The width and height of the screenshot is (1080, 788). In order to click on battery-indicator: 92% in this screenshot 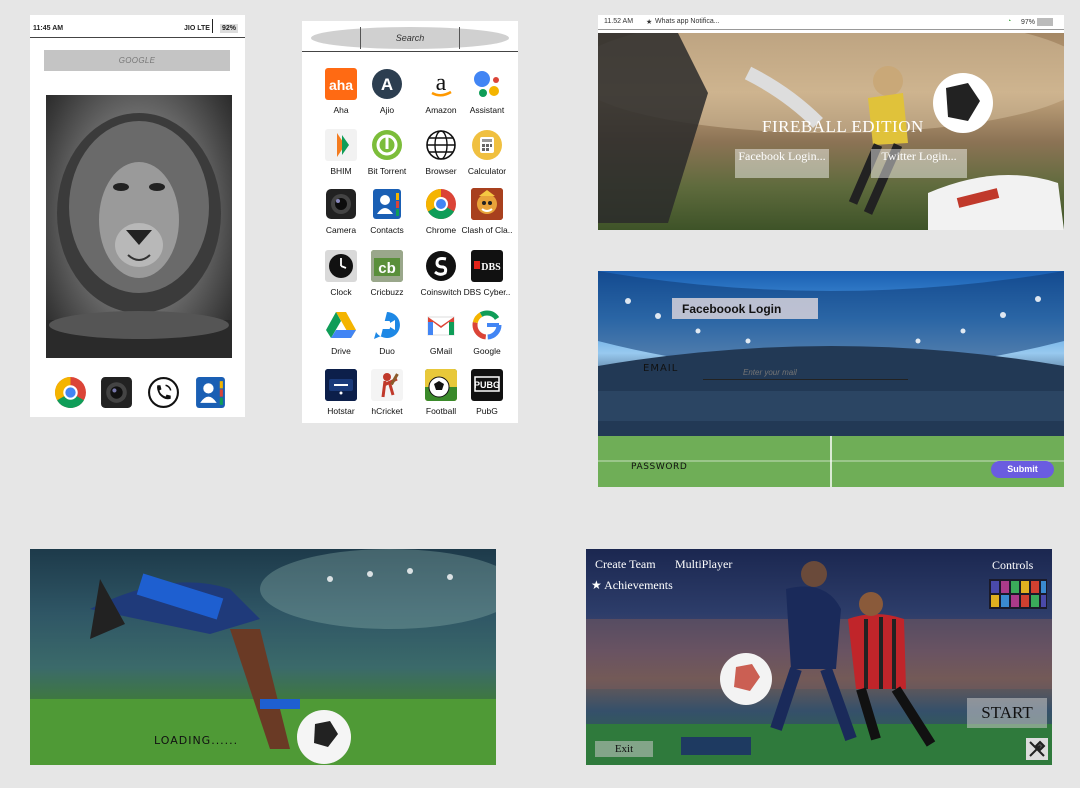, I will do `click(229, 28)`.